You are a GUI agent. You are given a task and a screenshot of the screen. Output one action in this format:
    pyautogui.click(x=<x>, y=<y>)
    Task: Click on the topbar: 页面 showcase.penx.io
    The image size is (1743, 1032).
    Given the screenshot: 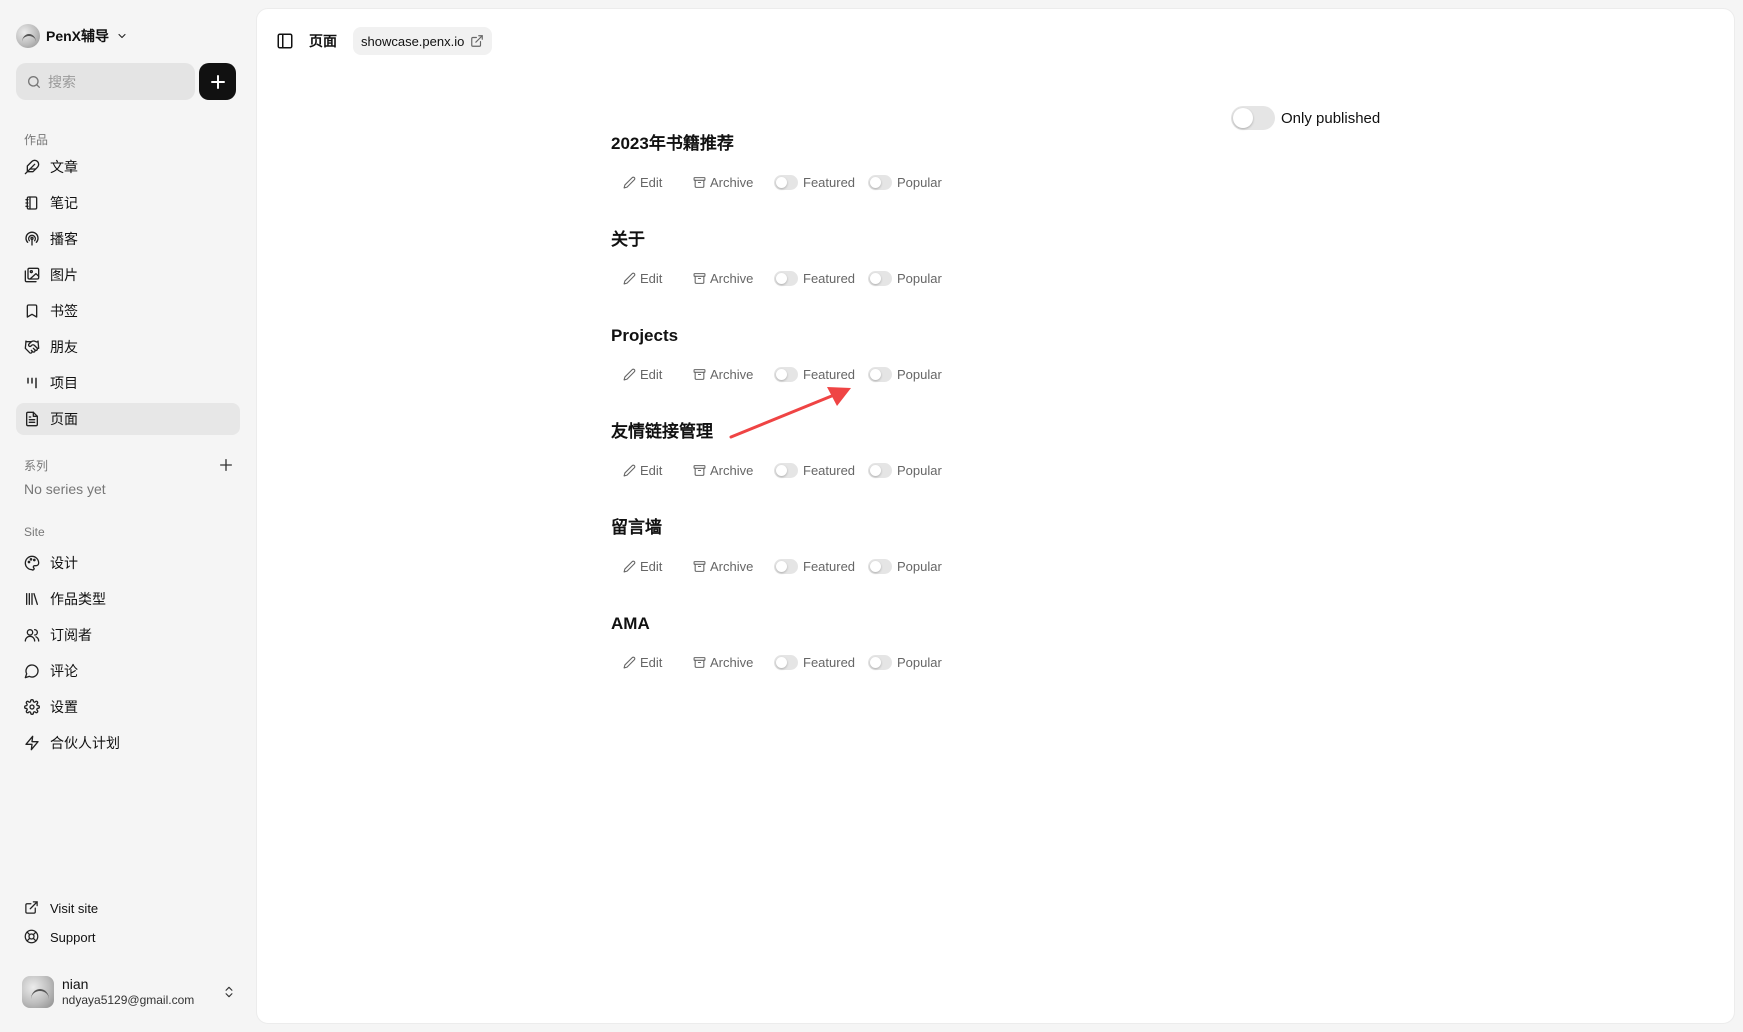 What is the action you would take?
    pyautogui.click(x=382, y=41)
    